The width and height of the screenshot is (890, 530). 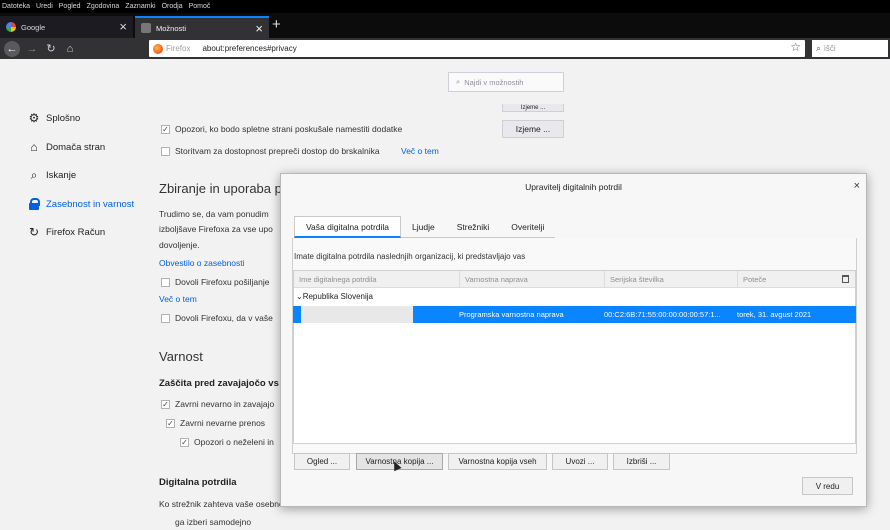 What do you see at coordinates (165, 151) in the screenshot?
I see `accessibility-checkbox` at bounding box center [165, 151].